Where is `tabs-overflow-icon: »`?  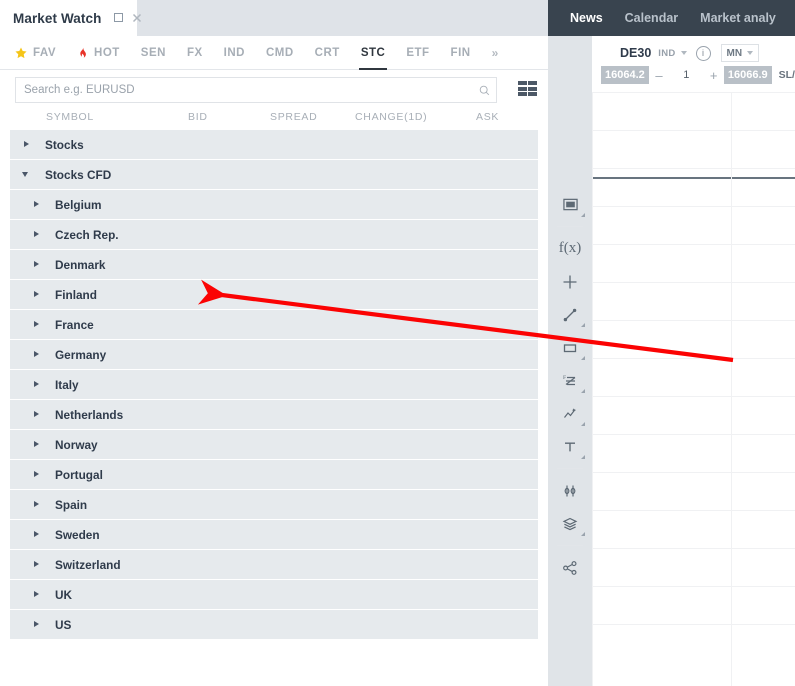 tabs-overflow-icon: » is located at coordinates (495, 53).